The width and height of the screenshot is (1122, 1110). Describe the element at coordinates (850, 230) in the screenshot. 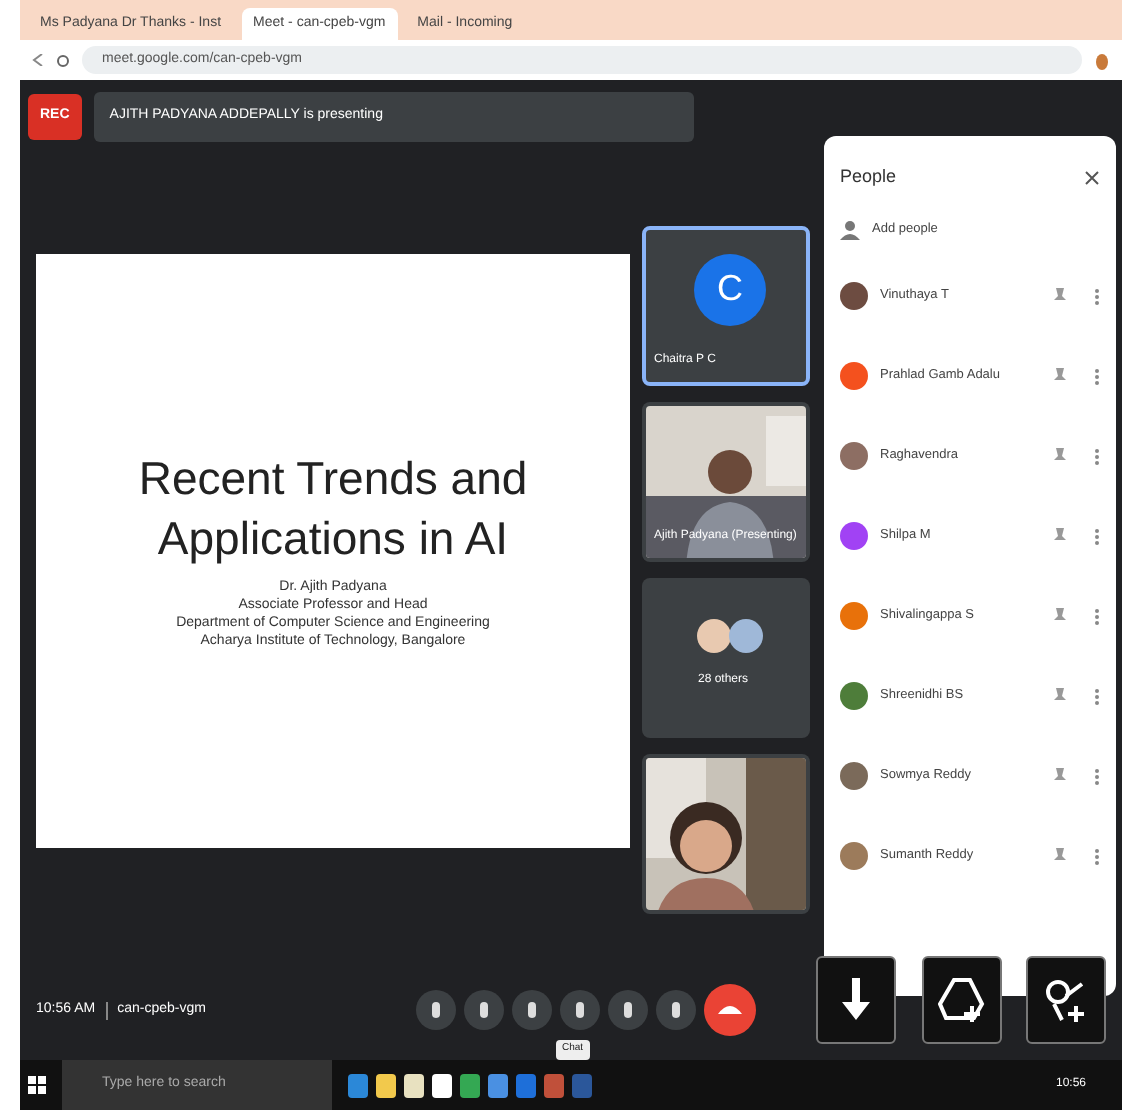

I see `add-person-icon` at that location.